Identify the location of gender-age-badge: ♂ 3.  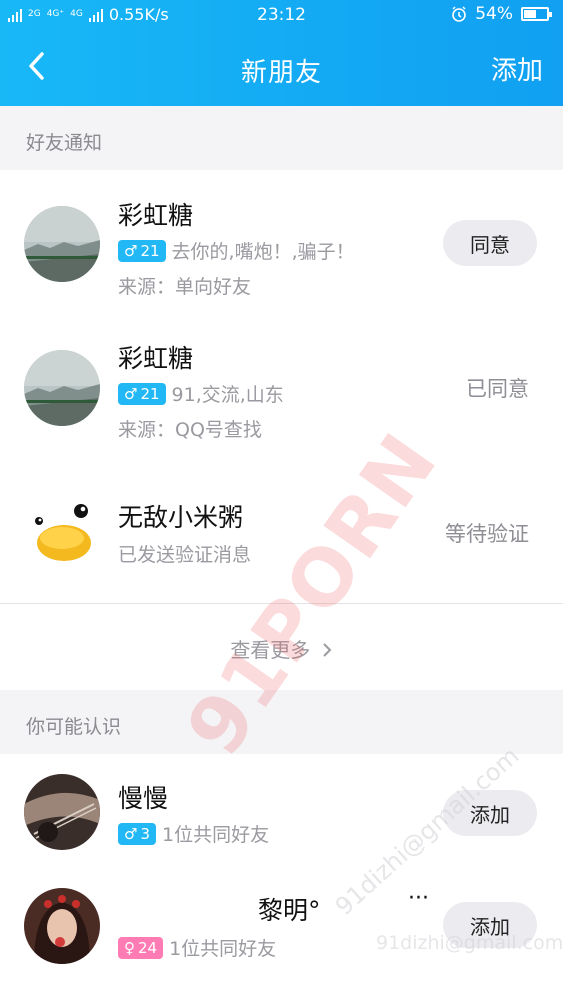
(137, 833).